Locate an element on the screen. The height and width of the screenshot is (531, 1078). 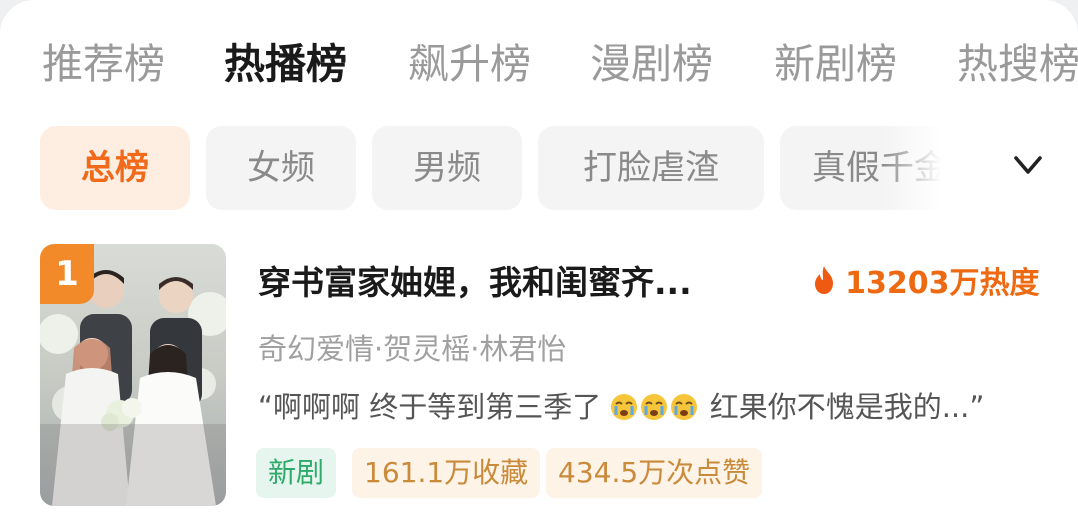
rank-badge: 1 is located at coordinates (67, 274).